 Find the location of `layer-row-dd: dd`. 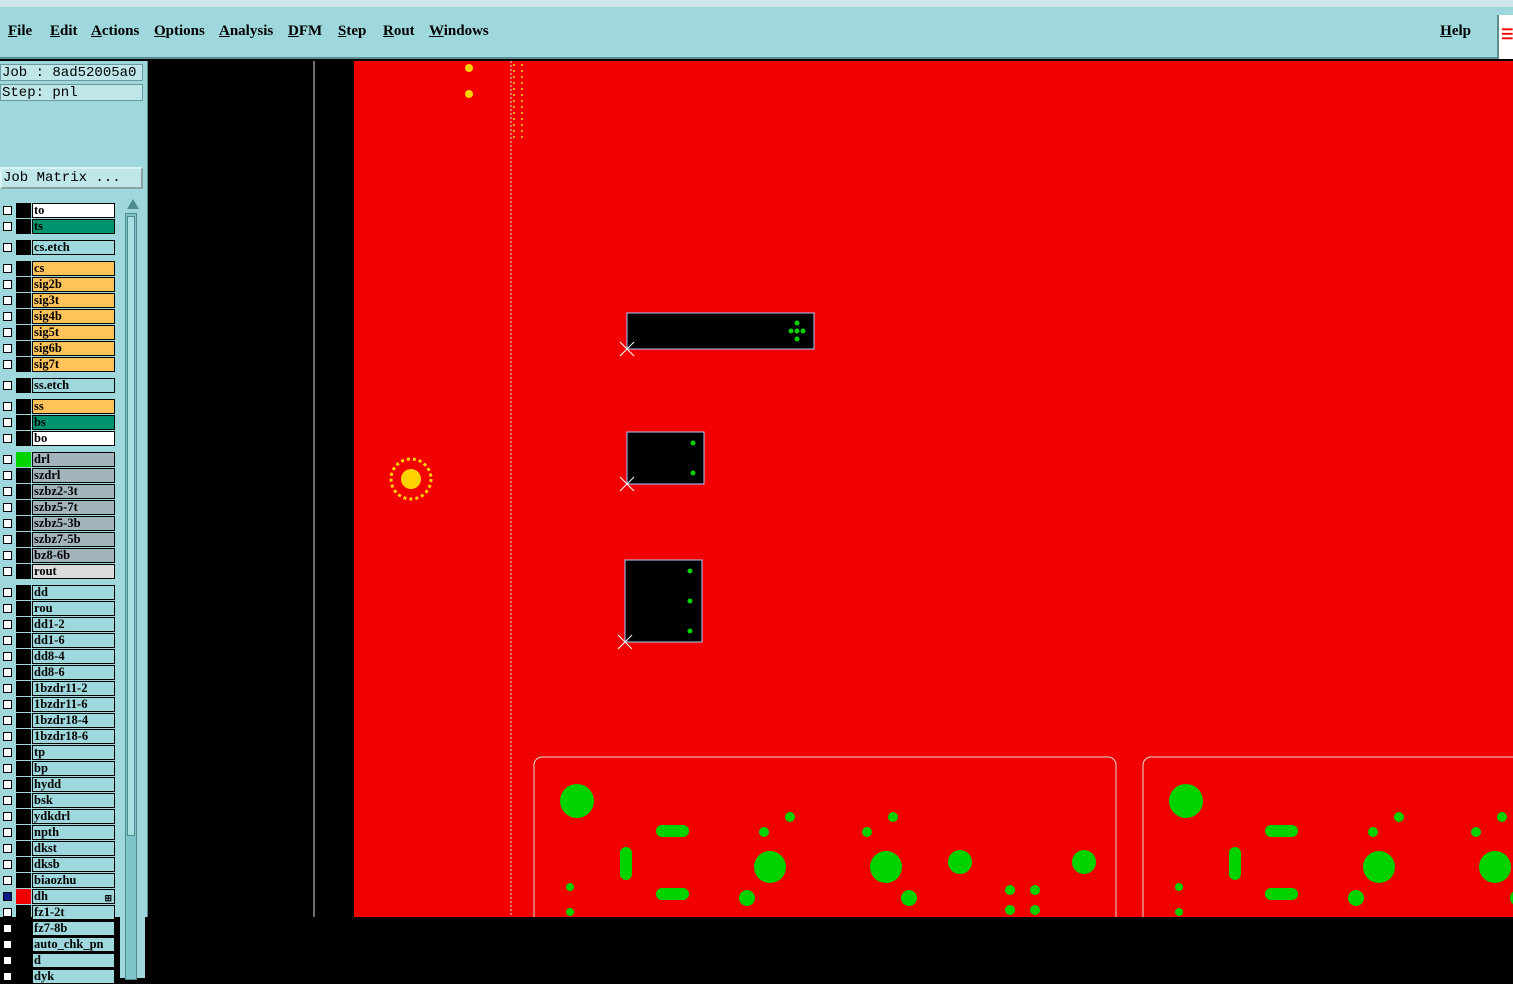

layer-row-dd: dd is located at coordinates (58, 592).